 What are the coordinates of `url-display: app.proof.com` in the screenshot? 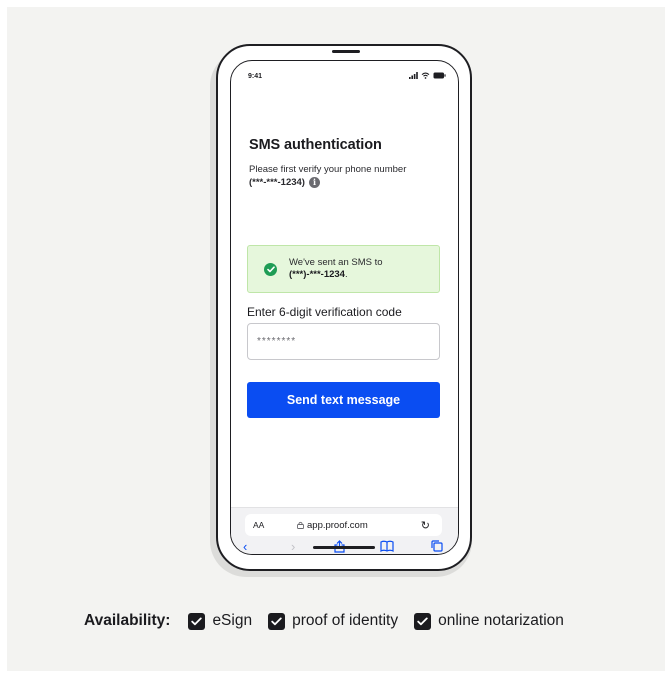 It's located at (332, 525).